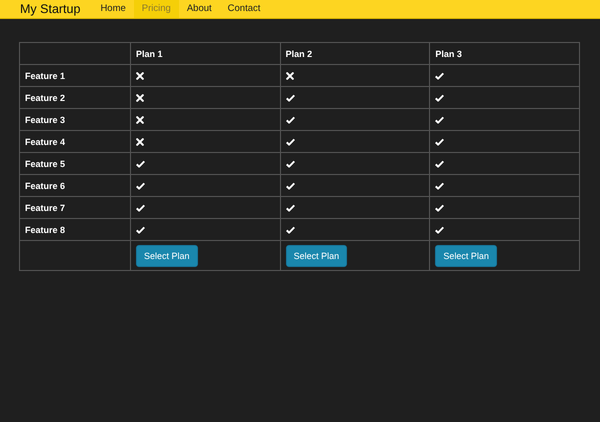 Image resolution: width=600 pixels, height=422 pixels. Describe the element at coordinates (199, 9) in the screenshot. I see `nav-link: About` at that location.